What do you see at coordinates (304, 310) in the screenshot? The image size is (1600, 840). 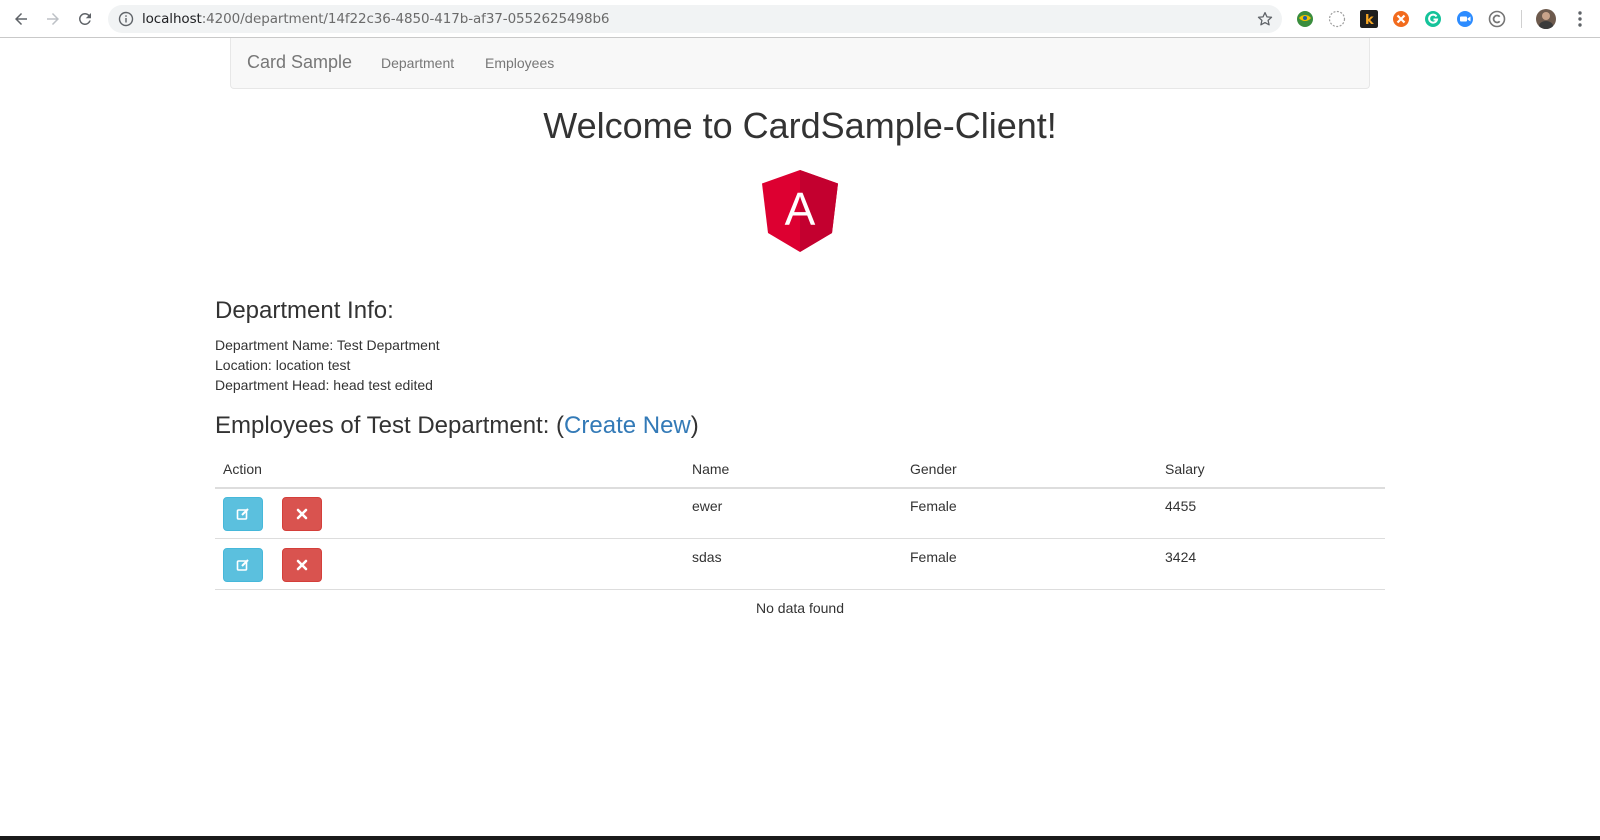 I see `department-info-heading: Department Info:` at bounding box center [304, 310].